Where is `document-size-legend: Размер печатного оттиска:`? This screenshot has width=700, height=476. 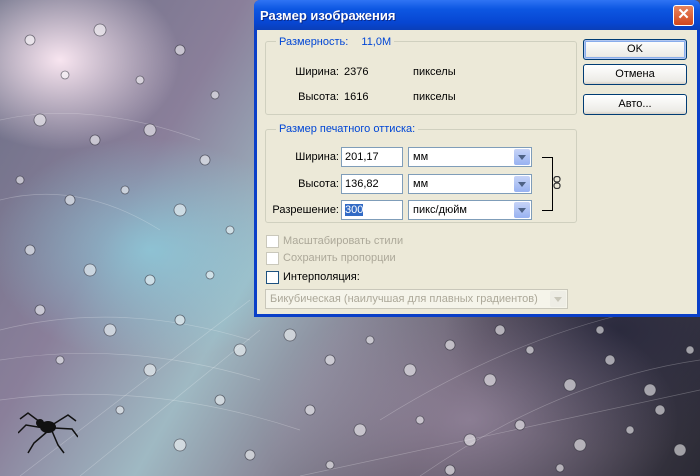
document-size-legend: Размер печатного оттиска: is located at coordinates (347, 129).